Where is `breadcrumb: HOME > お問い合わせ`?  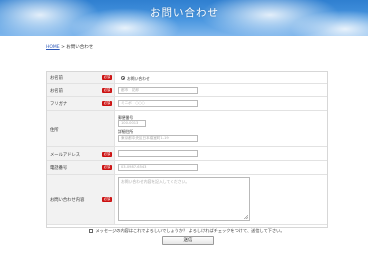 breadcrumb: HOME > お問い合わせ is located at coordinates (69, 47).